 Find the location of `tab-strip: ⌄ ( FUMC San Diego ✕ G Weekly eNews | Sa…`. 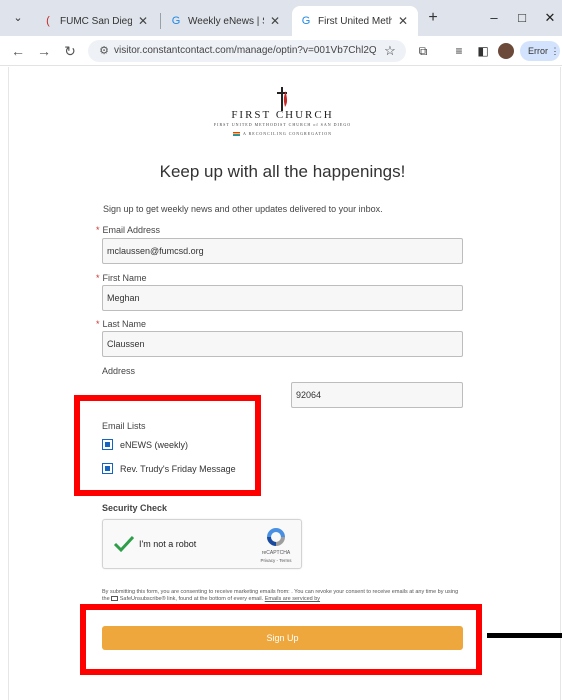

tab-strip: ⌄ ( FUMC San Diego ✕ G Weekly eNews | Sa… is located at coordinates (281, 18).